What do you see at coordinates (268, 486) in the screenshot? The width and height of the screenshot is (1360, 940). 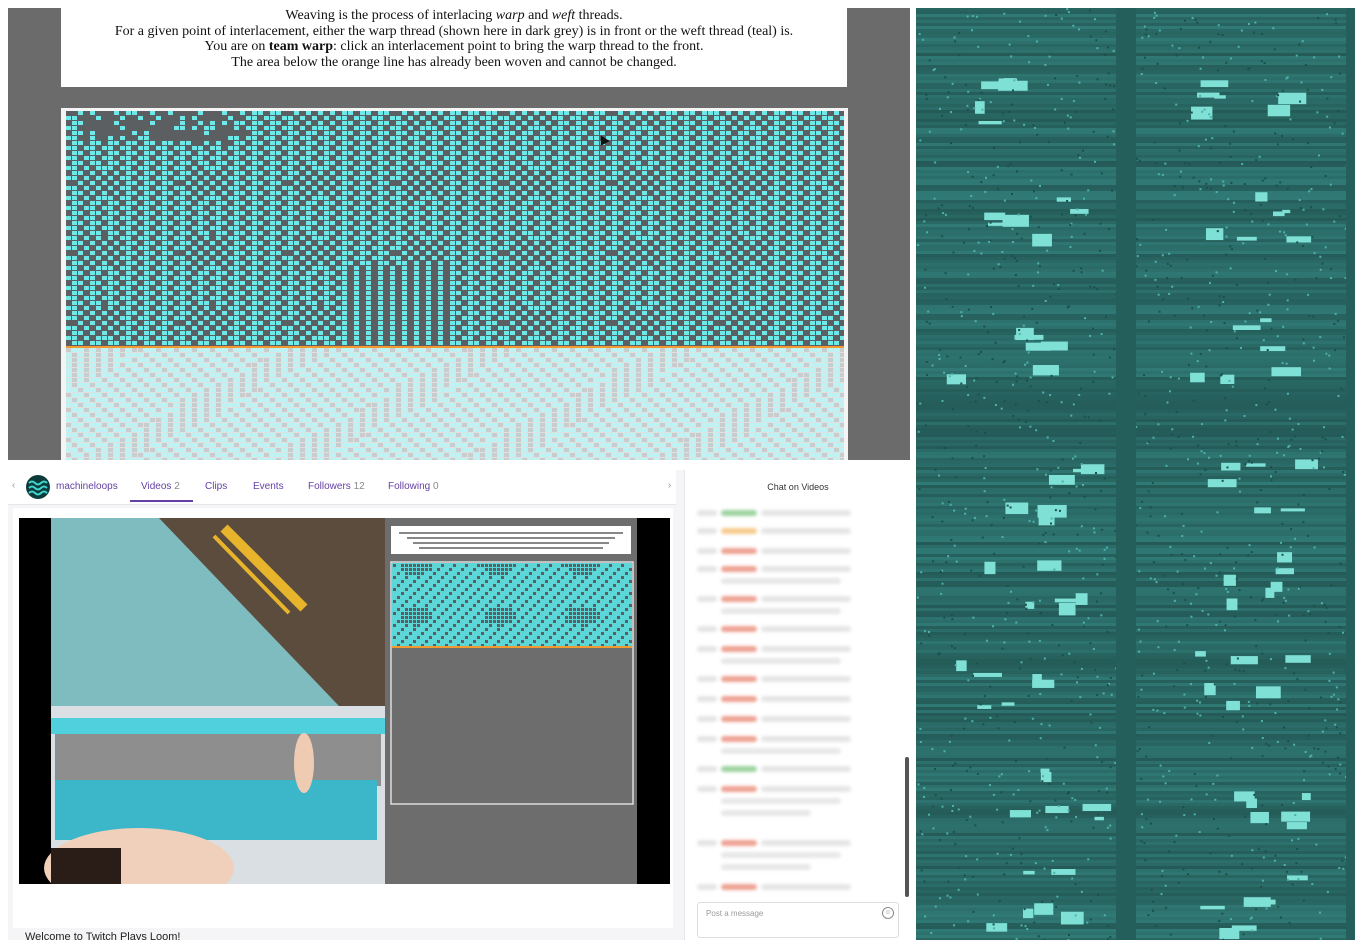 I see `tab-events: Events` at bounding box center [268, 486].